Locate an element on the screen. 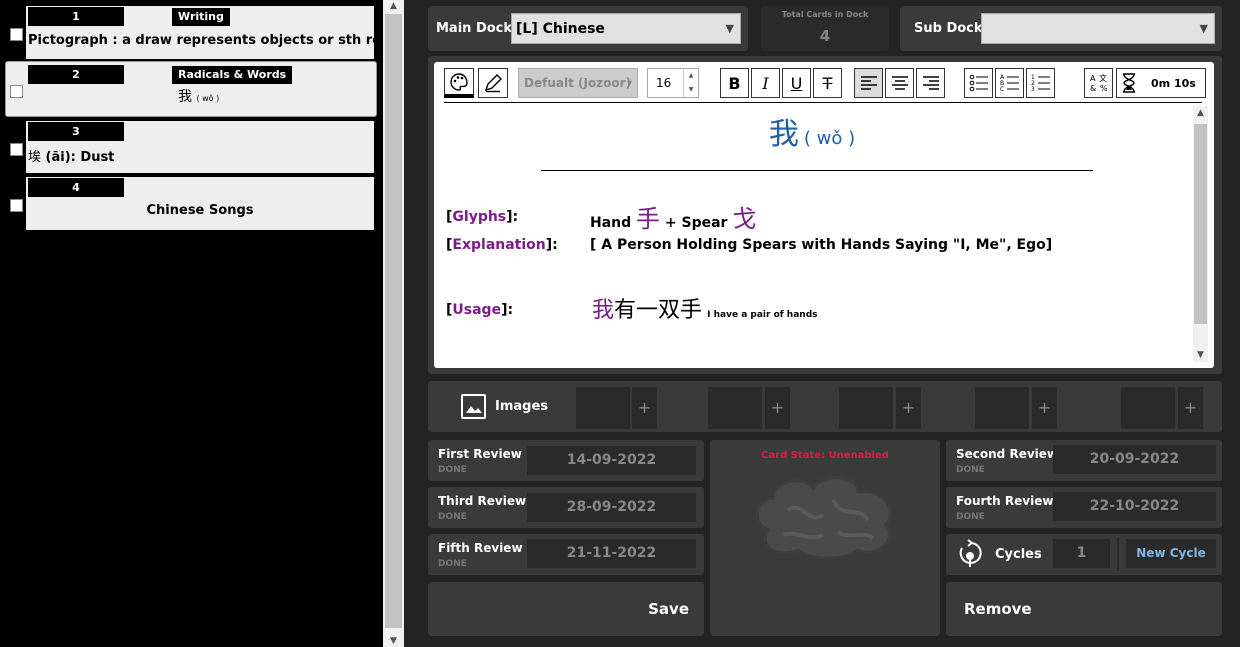 This screenshot has width=1240, height=647. fifth-review-status: DONE is located at coordinates (452, 564).